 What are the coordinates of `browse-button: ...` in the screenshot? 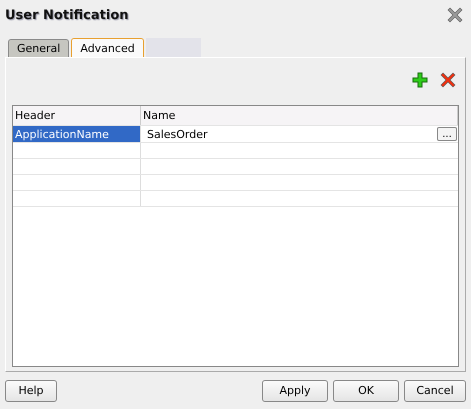 It's located at (447, 134).